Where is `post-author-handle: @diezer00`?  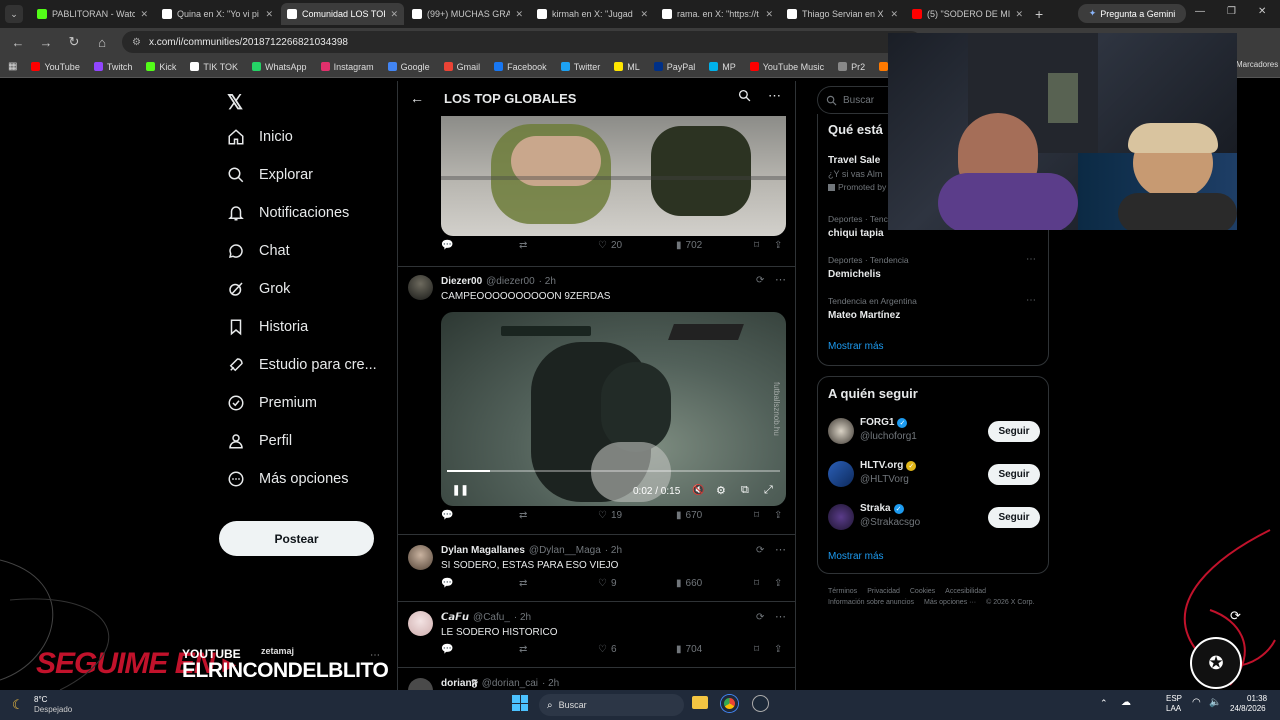 post-author-handle: @diezer00 is located at coordinates (510, 281).